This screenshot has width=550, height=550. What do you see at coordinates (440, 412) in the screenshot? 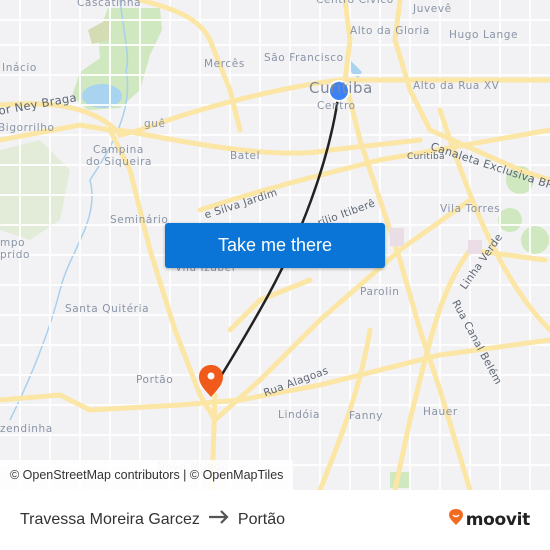
I see `map-label-hauer: Hauer` at bounding box center [440, 412].